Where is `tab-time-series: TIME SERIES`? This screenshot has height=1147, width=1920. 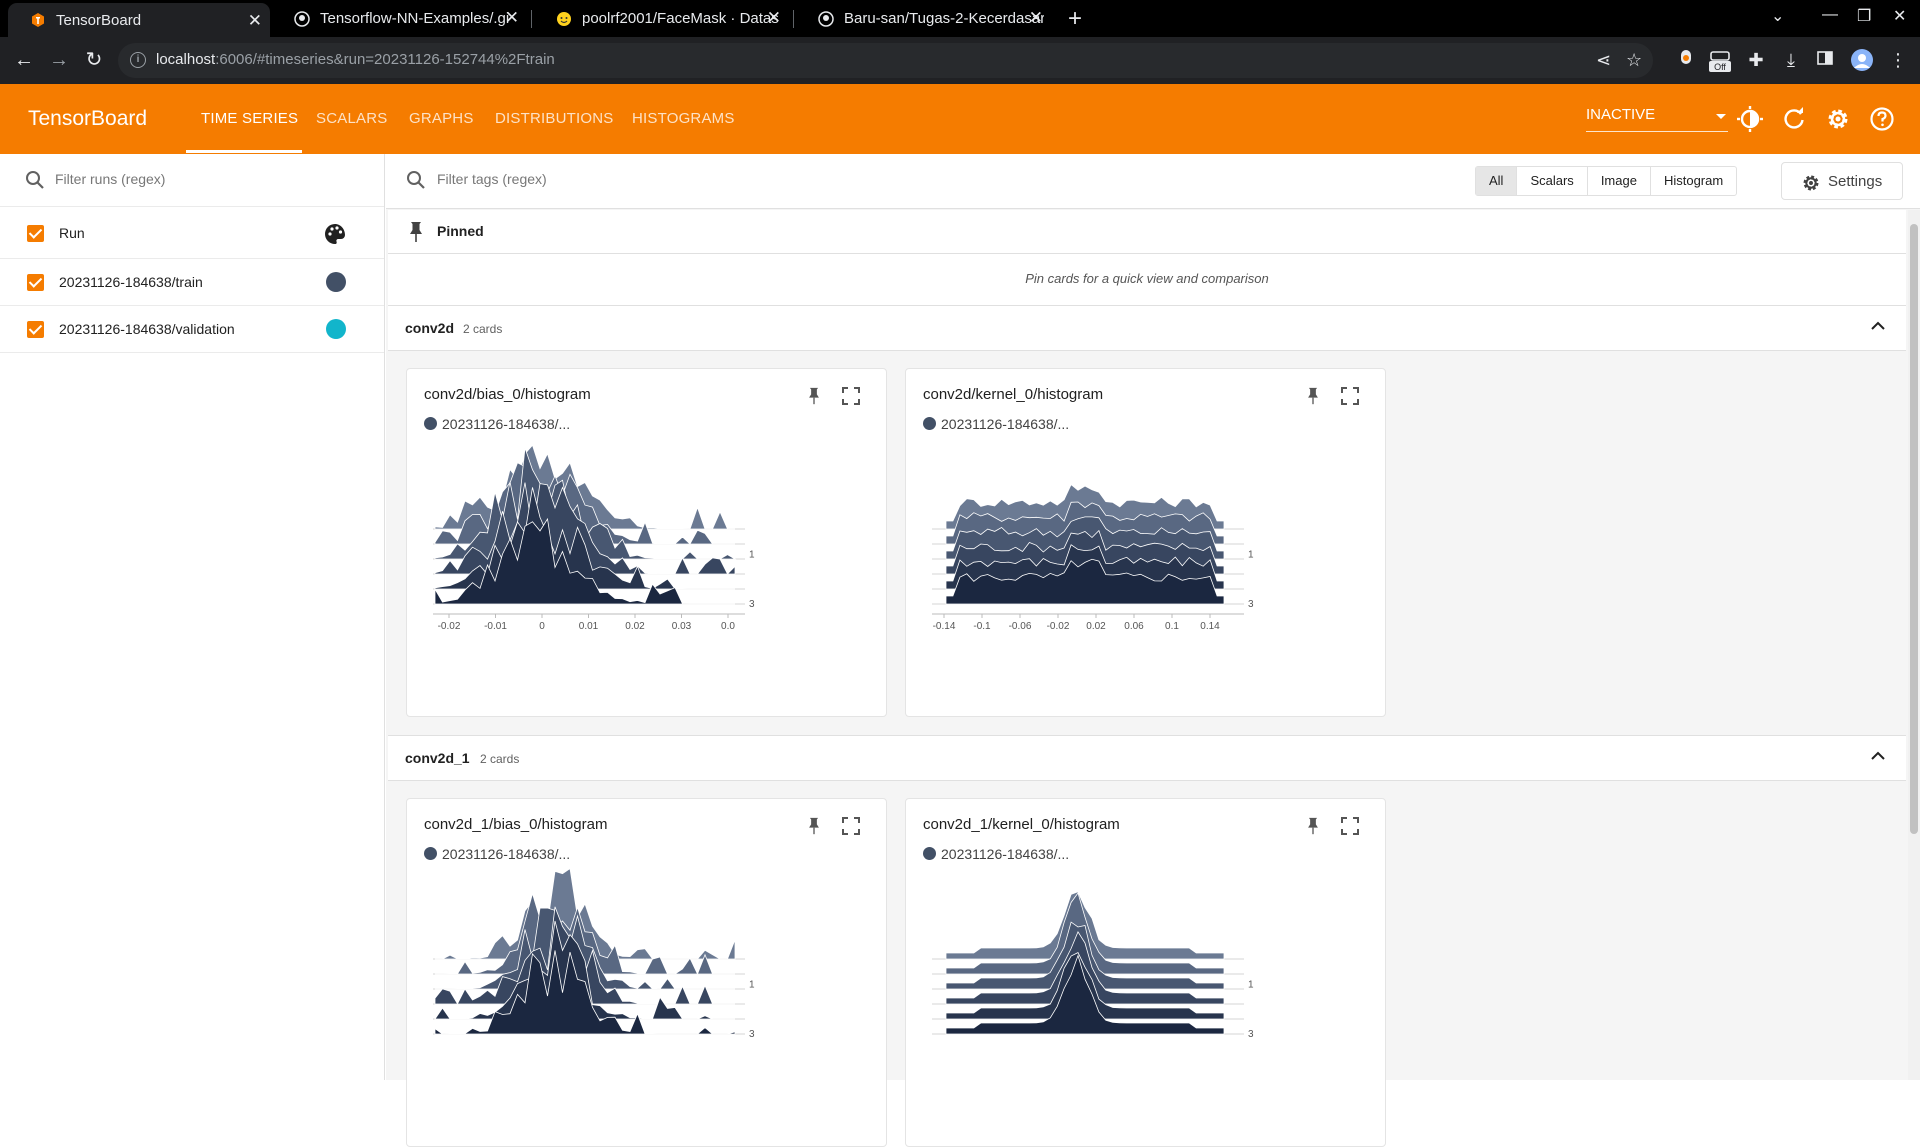
tab-time-series: TIME SERIES is located at coordinates (249, 118).